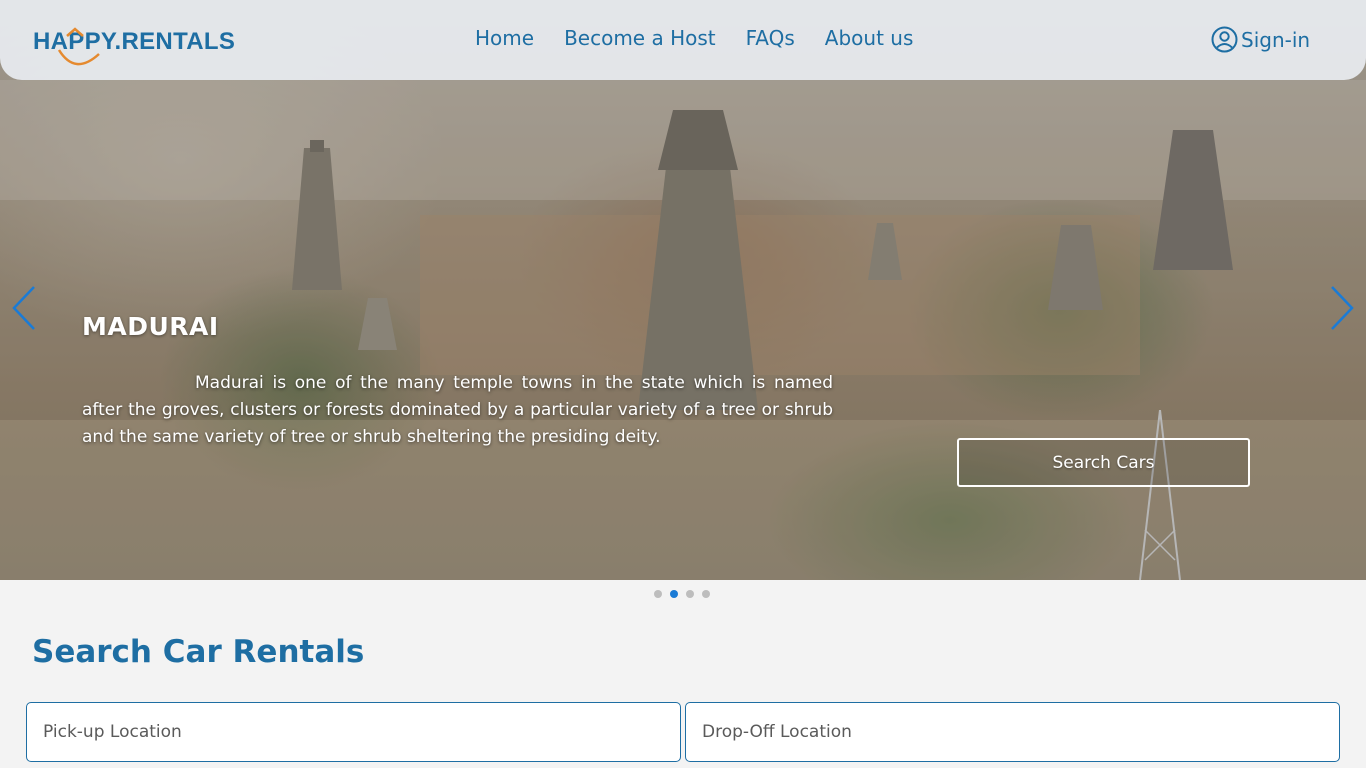 This screenshot has height=768, width=1366. What do you see at coordinates (1012, 732) in the screenshot?
I see `dropoff-location-input` at bounding box center [1012, 732].